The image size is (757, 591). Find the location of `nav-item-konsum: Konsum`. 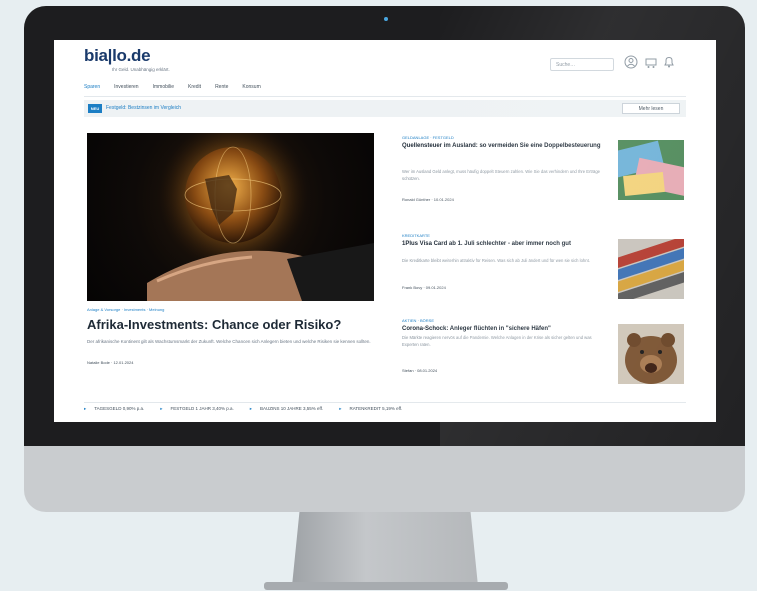

nav-item-konsum: Konsum is located at coordinates (251, 89).